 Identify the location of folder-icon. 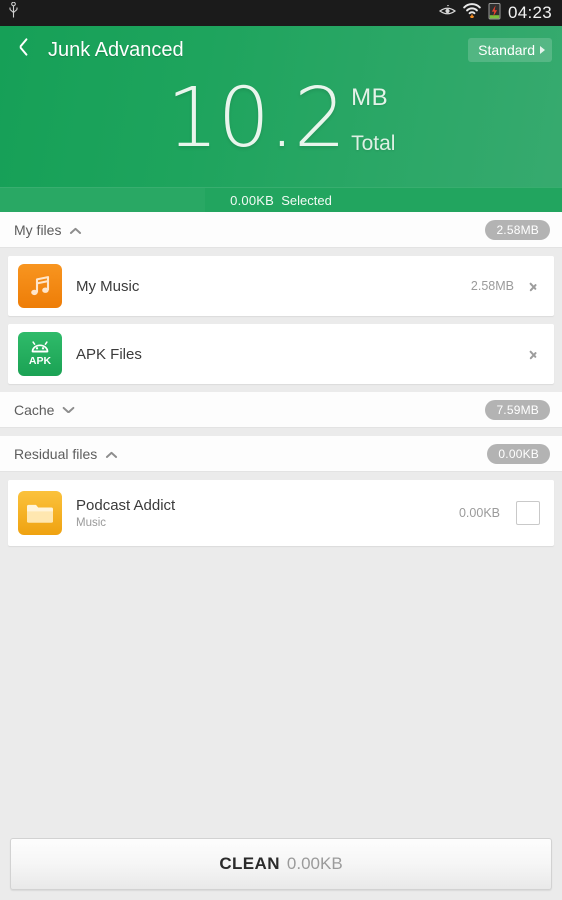
(40, 513).